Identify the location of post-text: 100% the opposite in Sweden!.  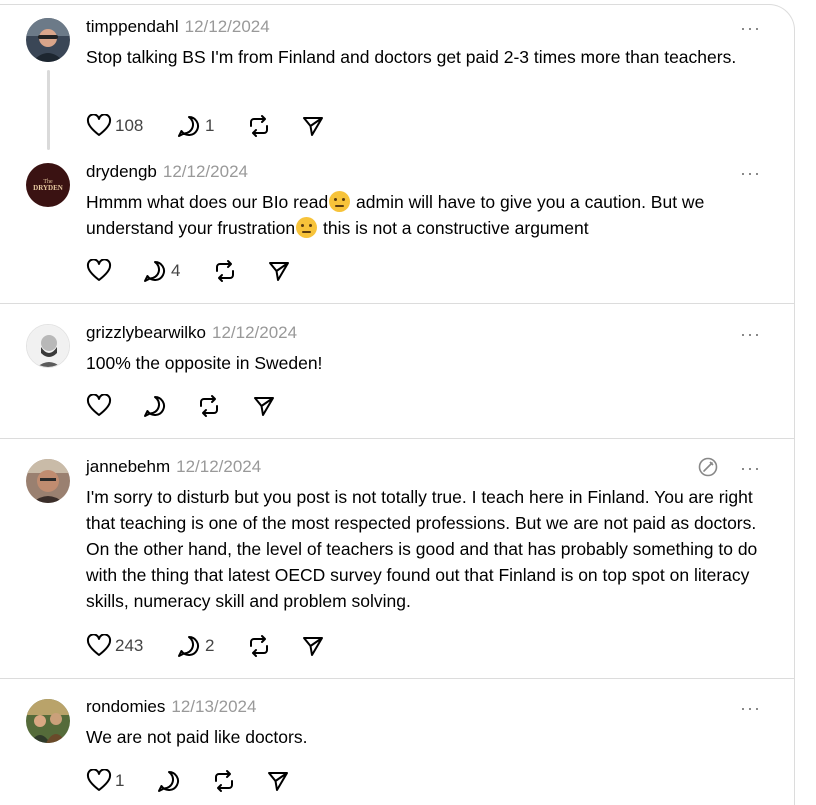
(204, 363).